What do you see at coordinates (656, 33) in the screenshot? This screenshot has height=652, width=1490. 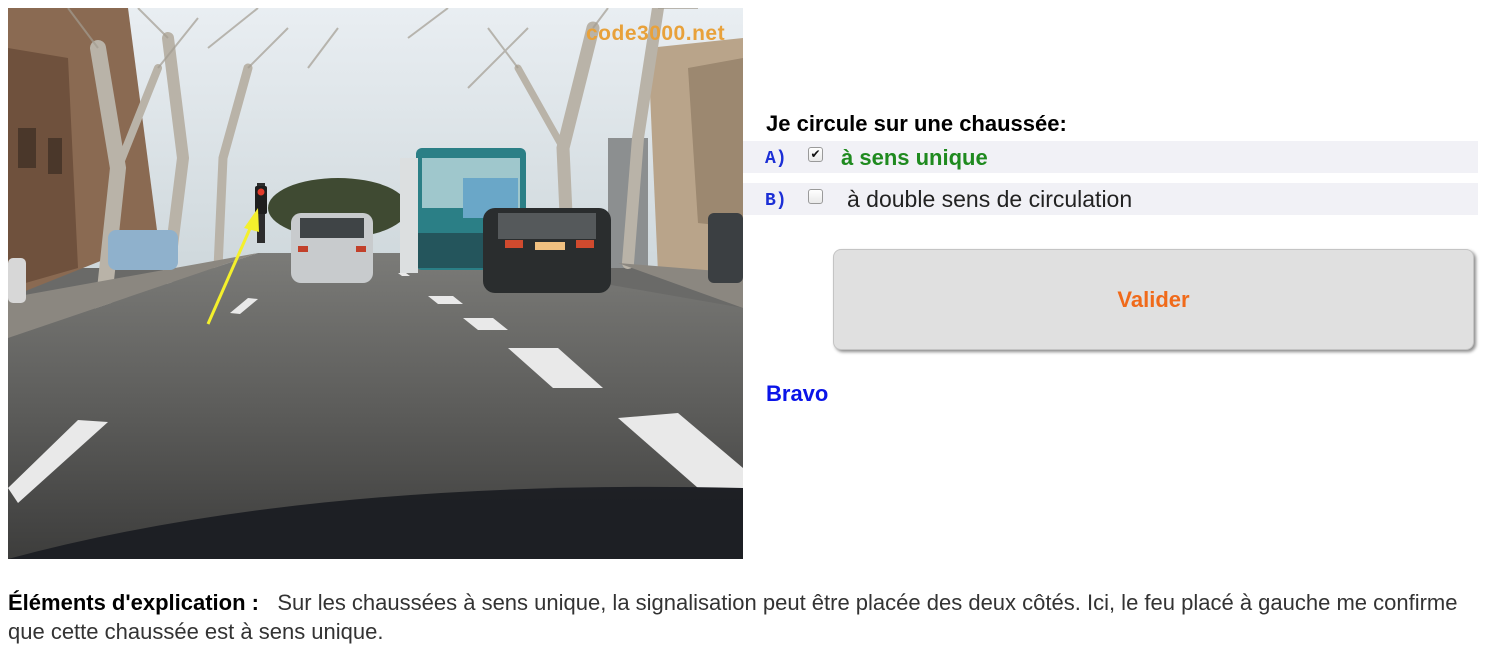 I see `watermark-text: code3000.net` at bounding box center [656, 33].